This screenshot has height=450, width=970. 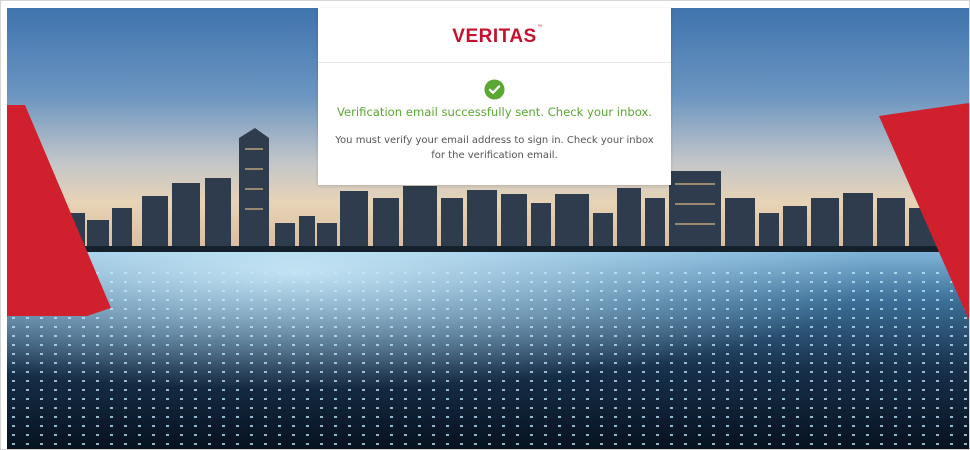 I want to click on veritas-logo: VERITAS ™, so click(x=497, y=36).